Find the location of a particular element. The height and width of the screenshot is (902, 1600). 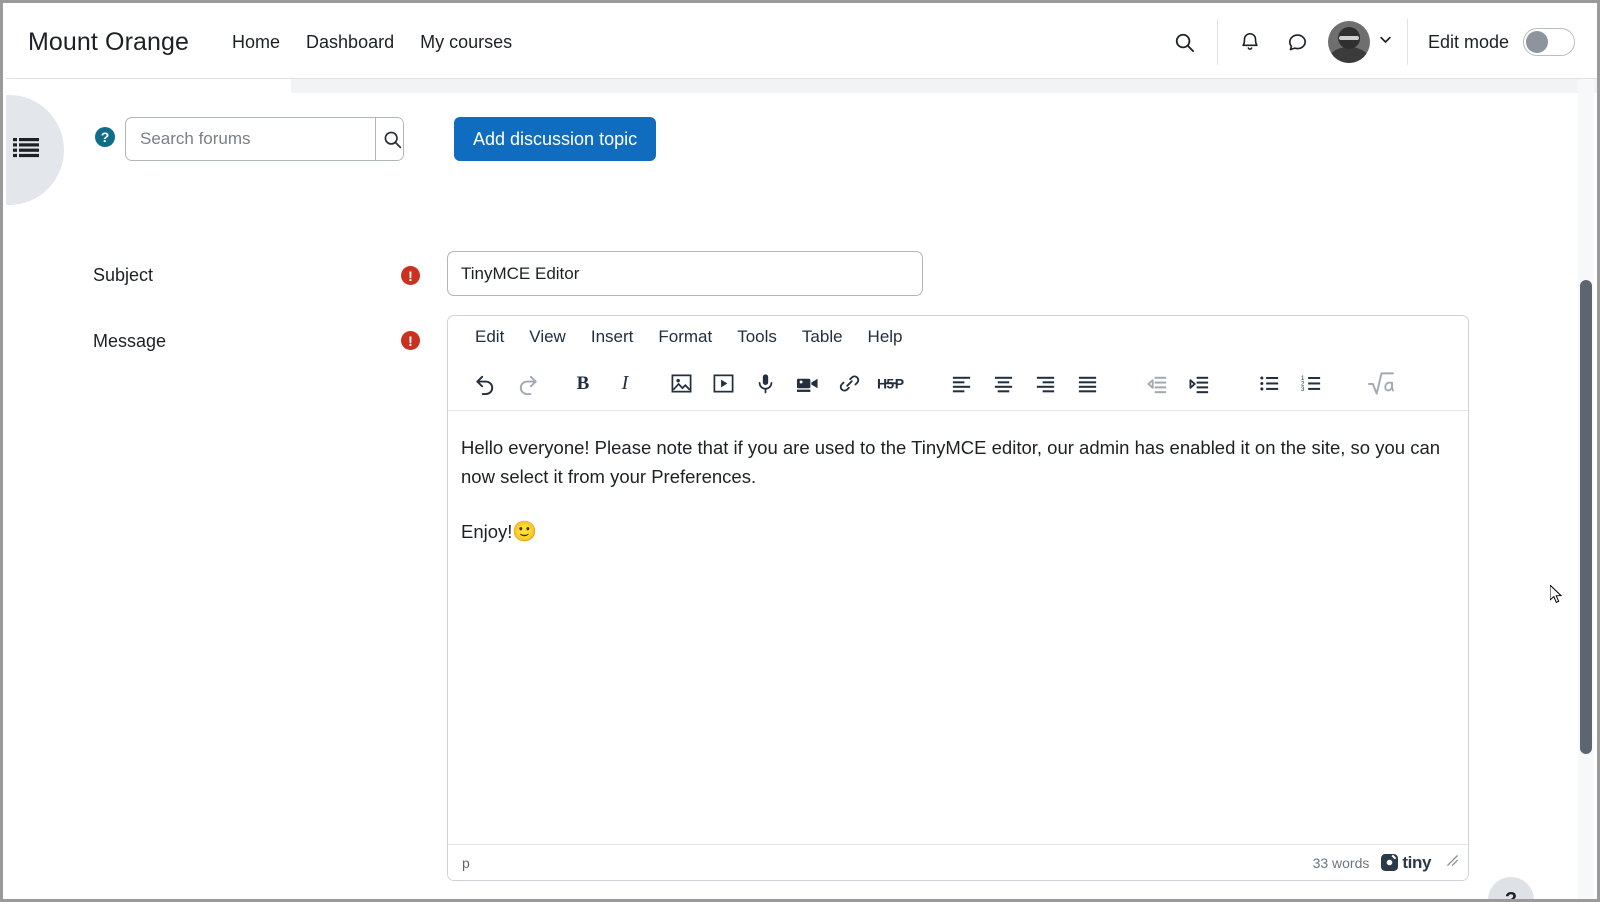

equation-icon is located at coordinates (1381, 384).